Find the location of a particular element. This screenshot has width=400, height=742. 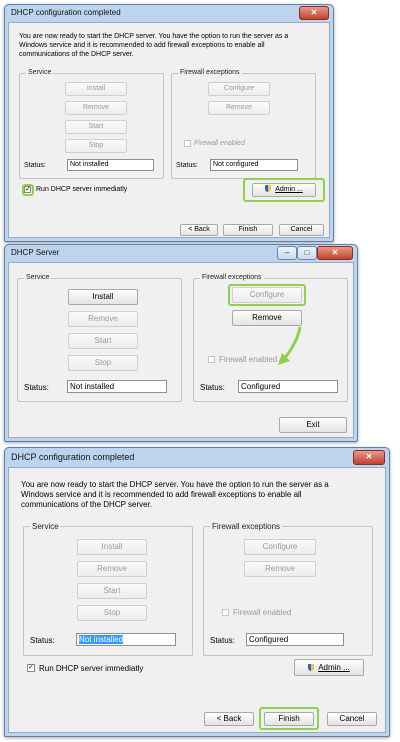

arrow-icon is located at coordinates (290, 345).